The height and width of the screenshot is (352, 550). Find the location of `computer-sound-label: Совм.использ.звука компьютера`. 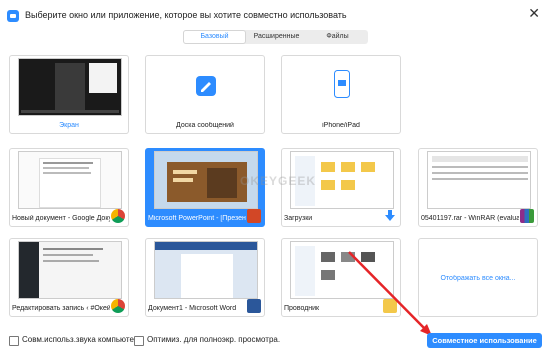

computer-sound-label: Совм.использ.звука компьютера is located at coordinates (82, 339).